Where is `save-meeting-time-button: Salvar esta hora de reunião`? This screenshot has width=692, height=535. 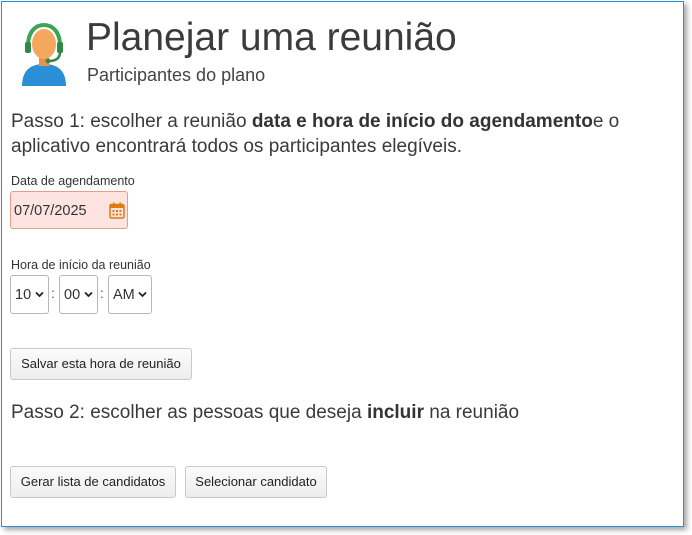 save-meeting-time-button: Salvar esta hora de reunião is located at coordinates (101, 364).